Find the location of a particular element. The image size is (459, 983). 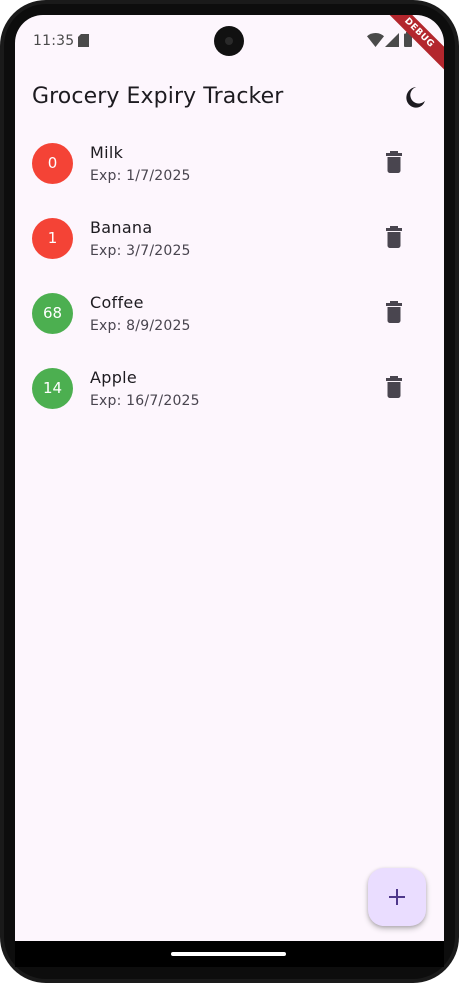

item-name: Milk is located at coordinates (107, 152).